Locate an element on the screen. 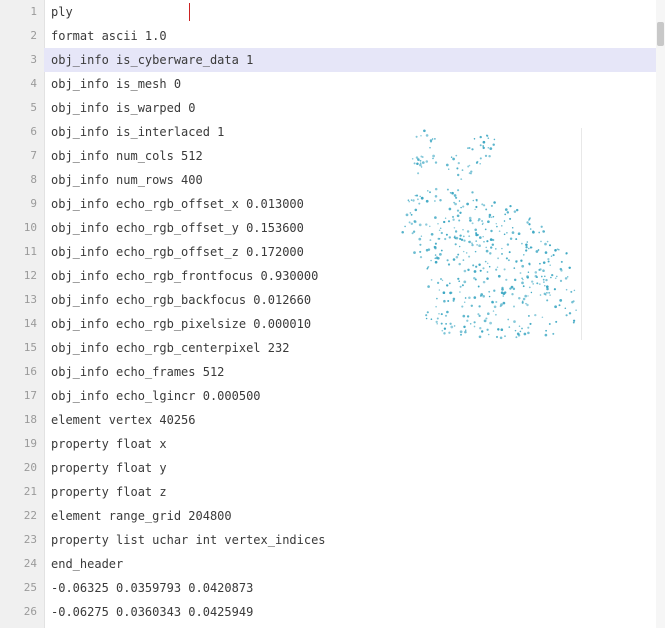  code-line: 4 obj_info is_mesh 0 is located at coordinates (332, 84).